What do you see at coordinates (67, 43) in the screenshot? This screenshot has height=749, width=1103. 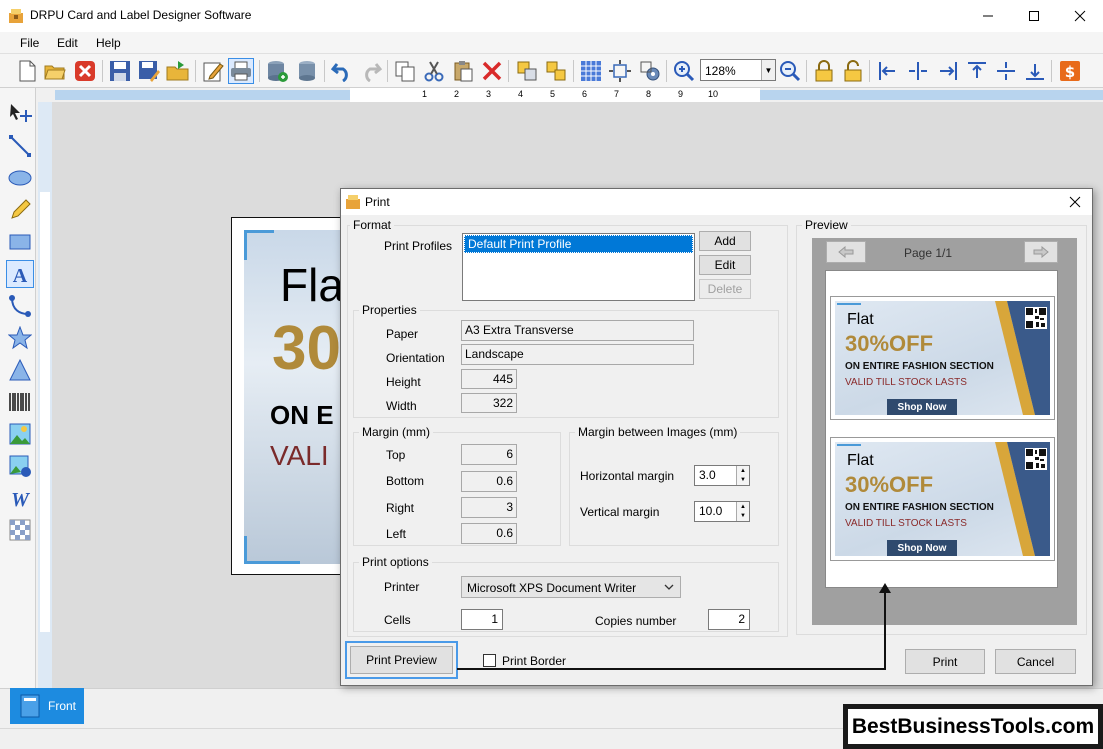 I see `menu-edit: Edit` at bounding box center [67, 43].